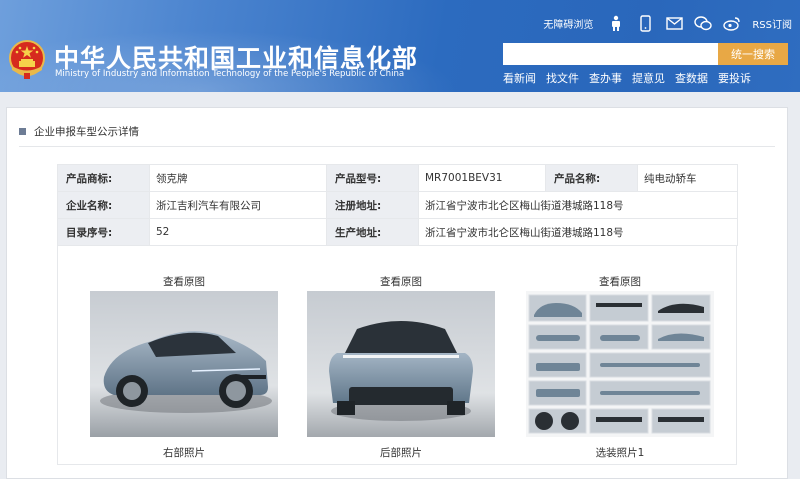 The width and height of the screenshot is (800, 479). Describe the element at coordinates (605, 78) in the screenshot. I see `nav-services: 查办事` at that location.